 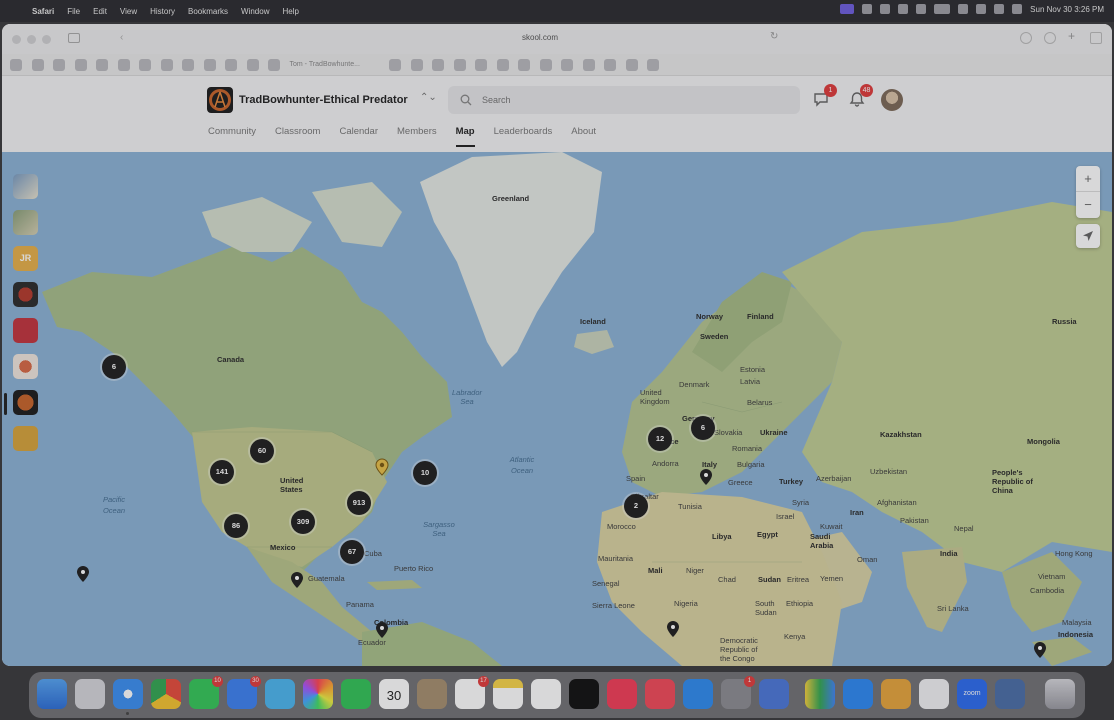 What do you see at coordinates (114, 367) in the screenshot?
I see `member-cluster: 6` at bounding box center [114, 367].